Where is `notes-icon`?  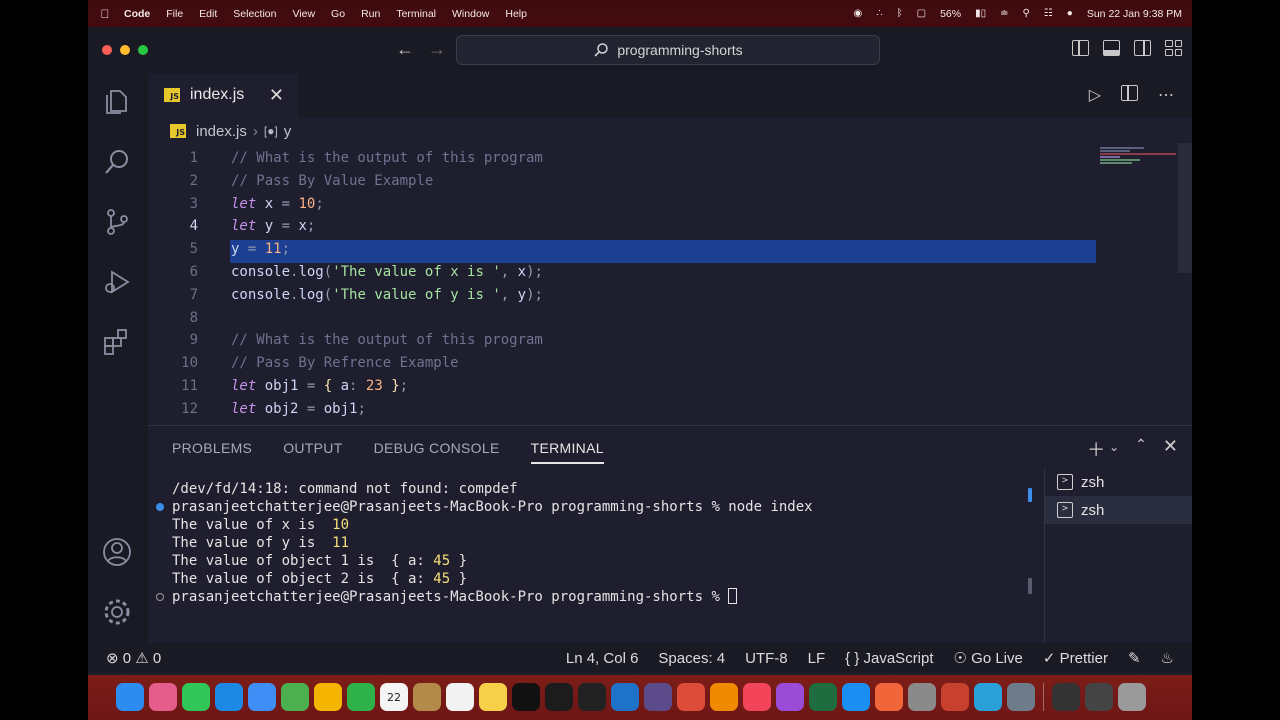
notes-icon is located at coordinates (493, 697).